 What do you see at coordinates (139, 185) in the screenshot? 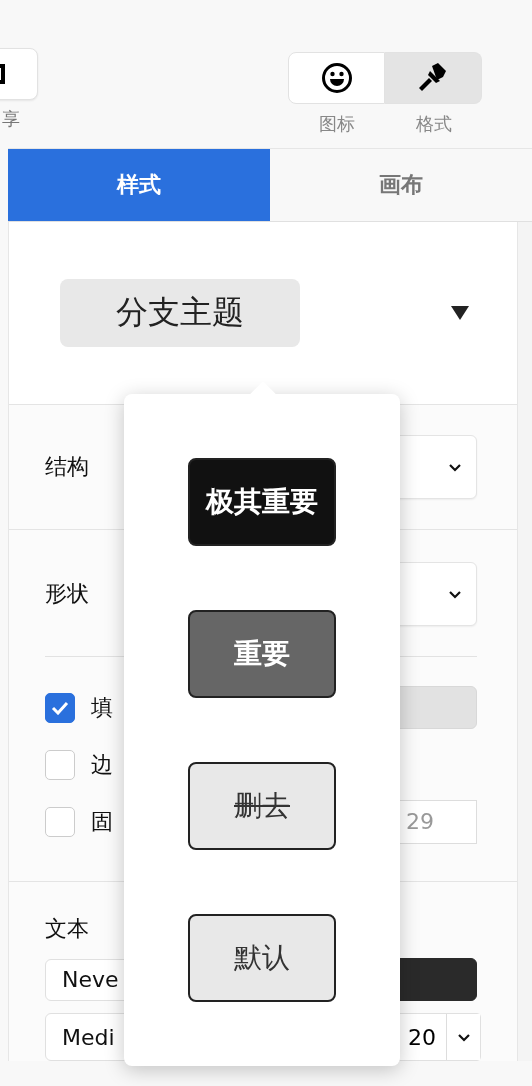
I see `panel-tab: 样式` at bounding box center [139, 185].